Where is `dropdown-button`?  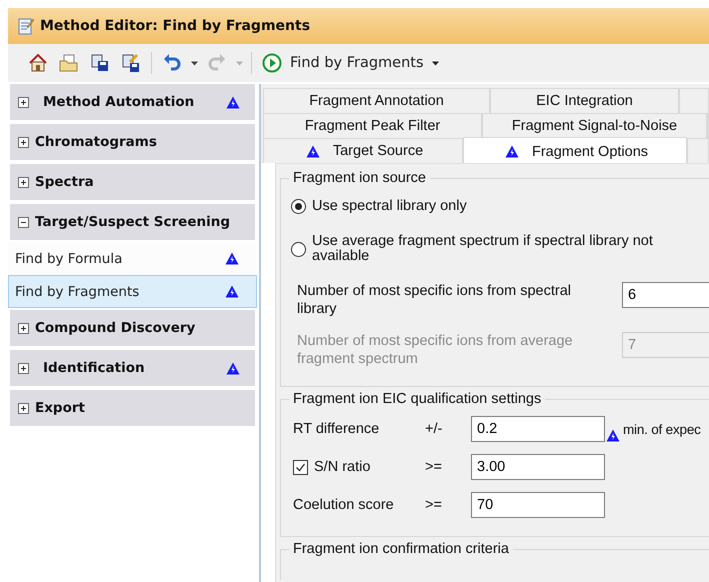
dropdown-button is located at coordinates (194, 63).